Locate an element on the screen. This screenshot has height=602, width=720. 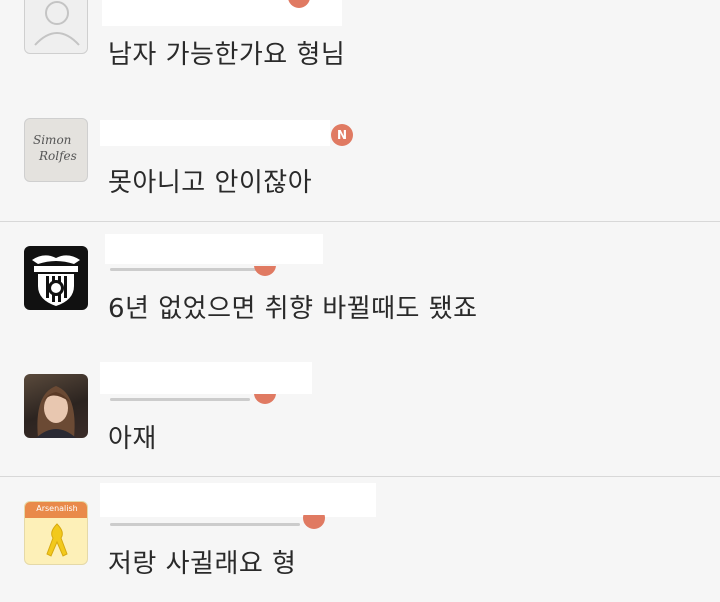
signature-last-name: Rolfes is located at coordinates (58, 156).